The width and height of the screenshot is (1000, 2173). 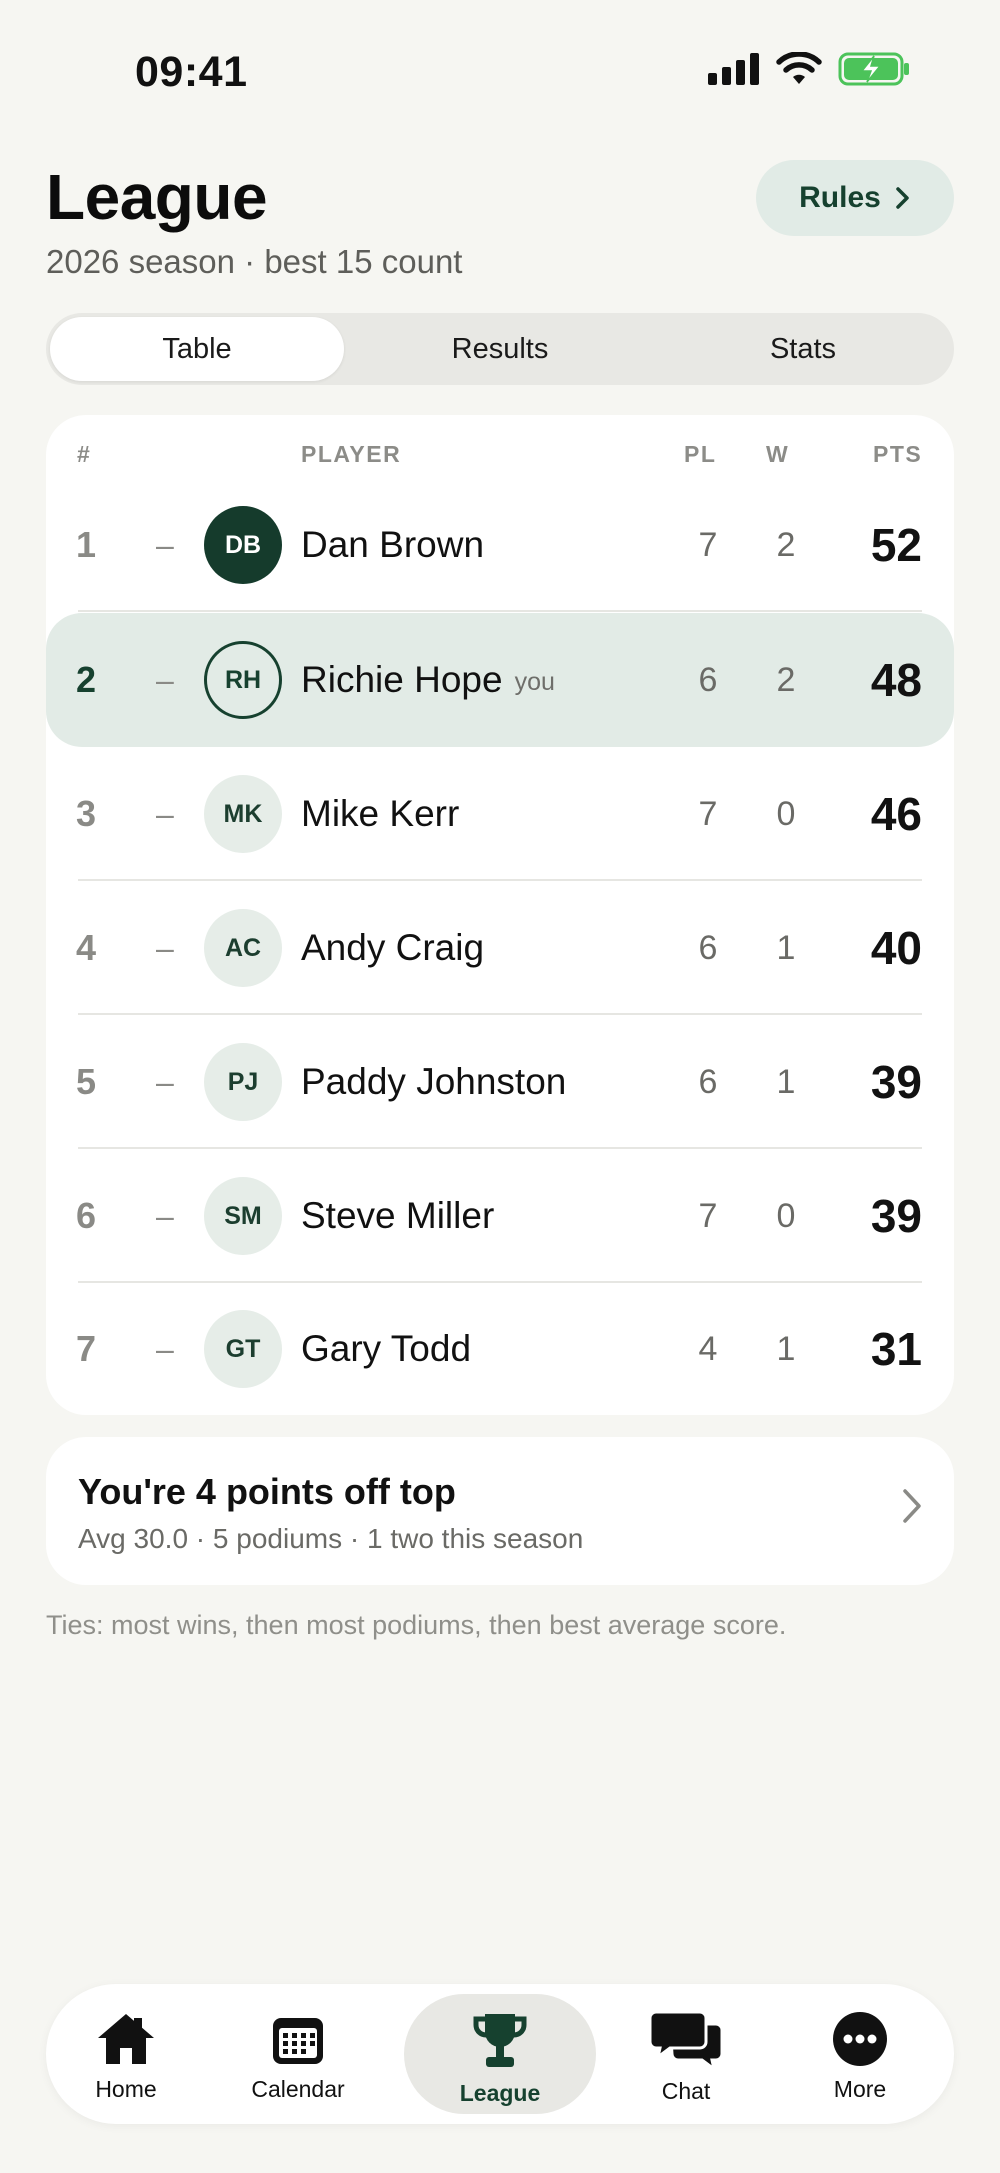 What do you see at coordinates (686, 2091) in the screenshot?
I see `nav-label: Chat` at bounding box center [686, 2091].